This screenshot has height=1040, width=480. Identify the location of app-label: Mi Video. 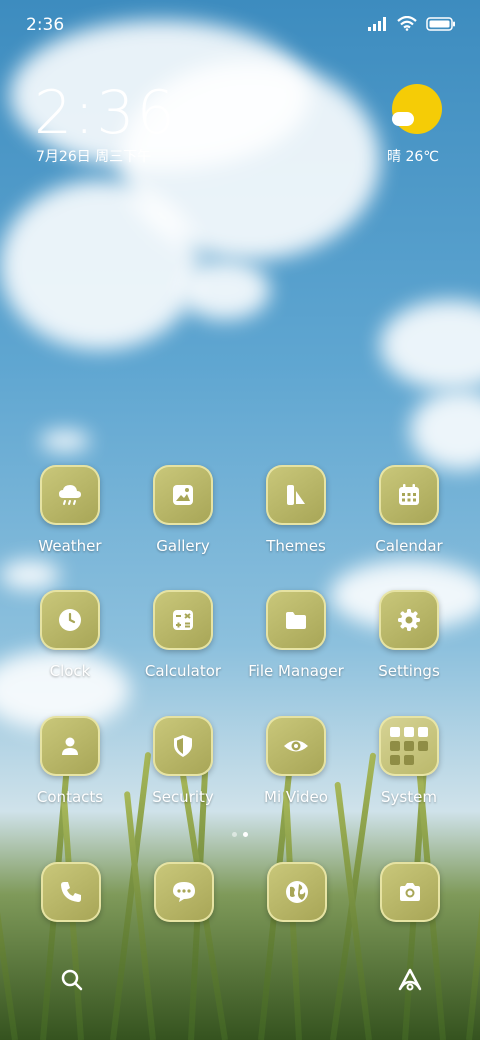
(296, 797).